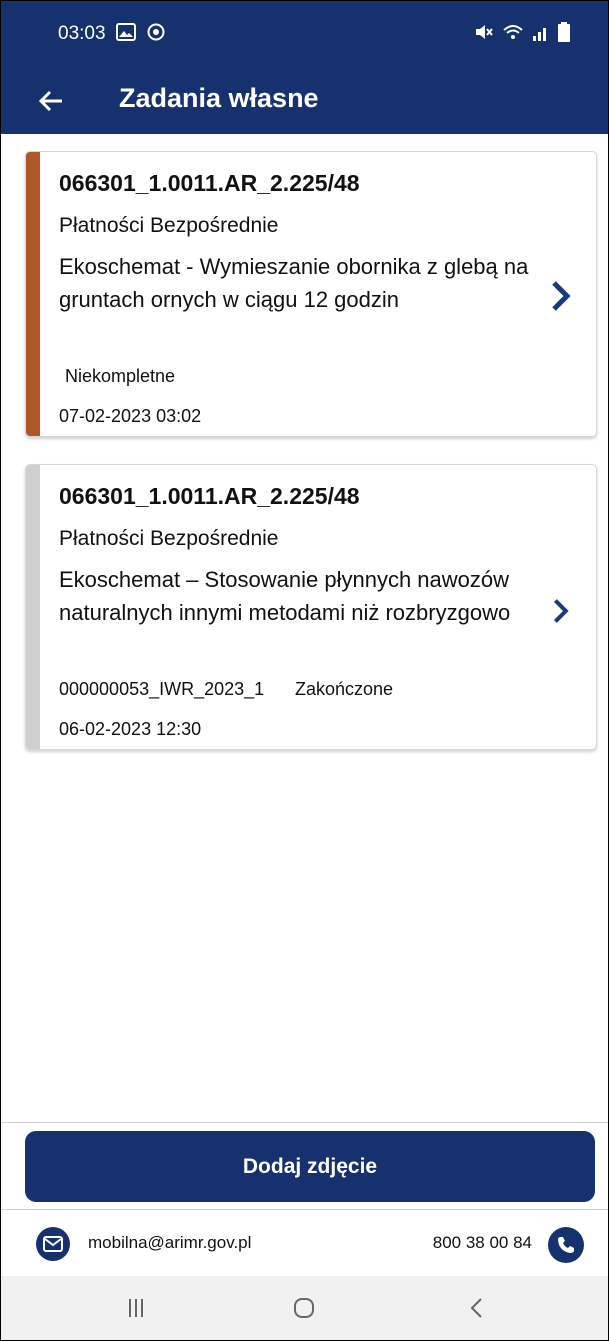 The height and width of the screenshot is (1341, 609). I want to click on phone-icon, so click(566, 1245).